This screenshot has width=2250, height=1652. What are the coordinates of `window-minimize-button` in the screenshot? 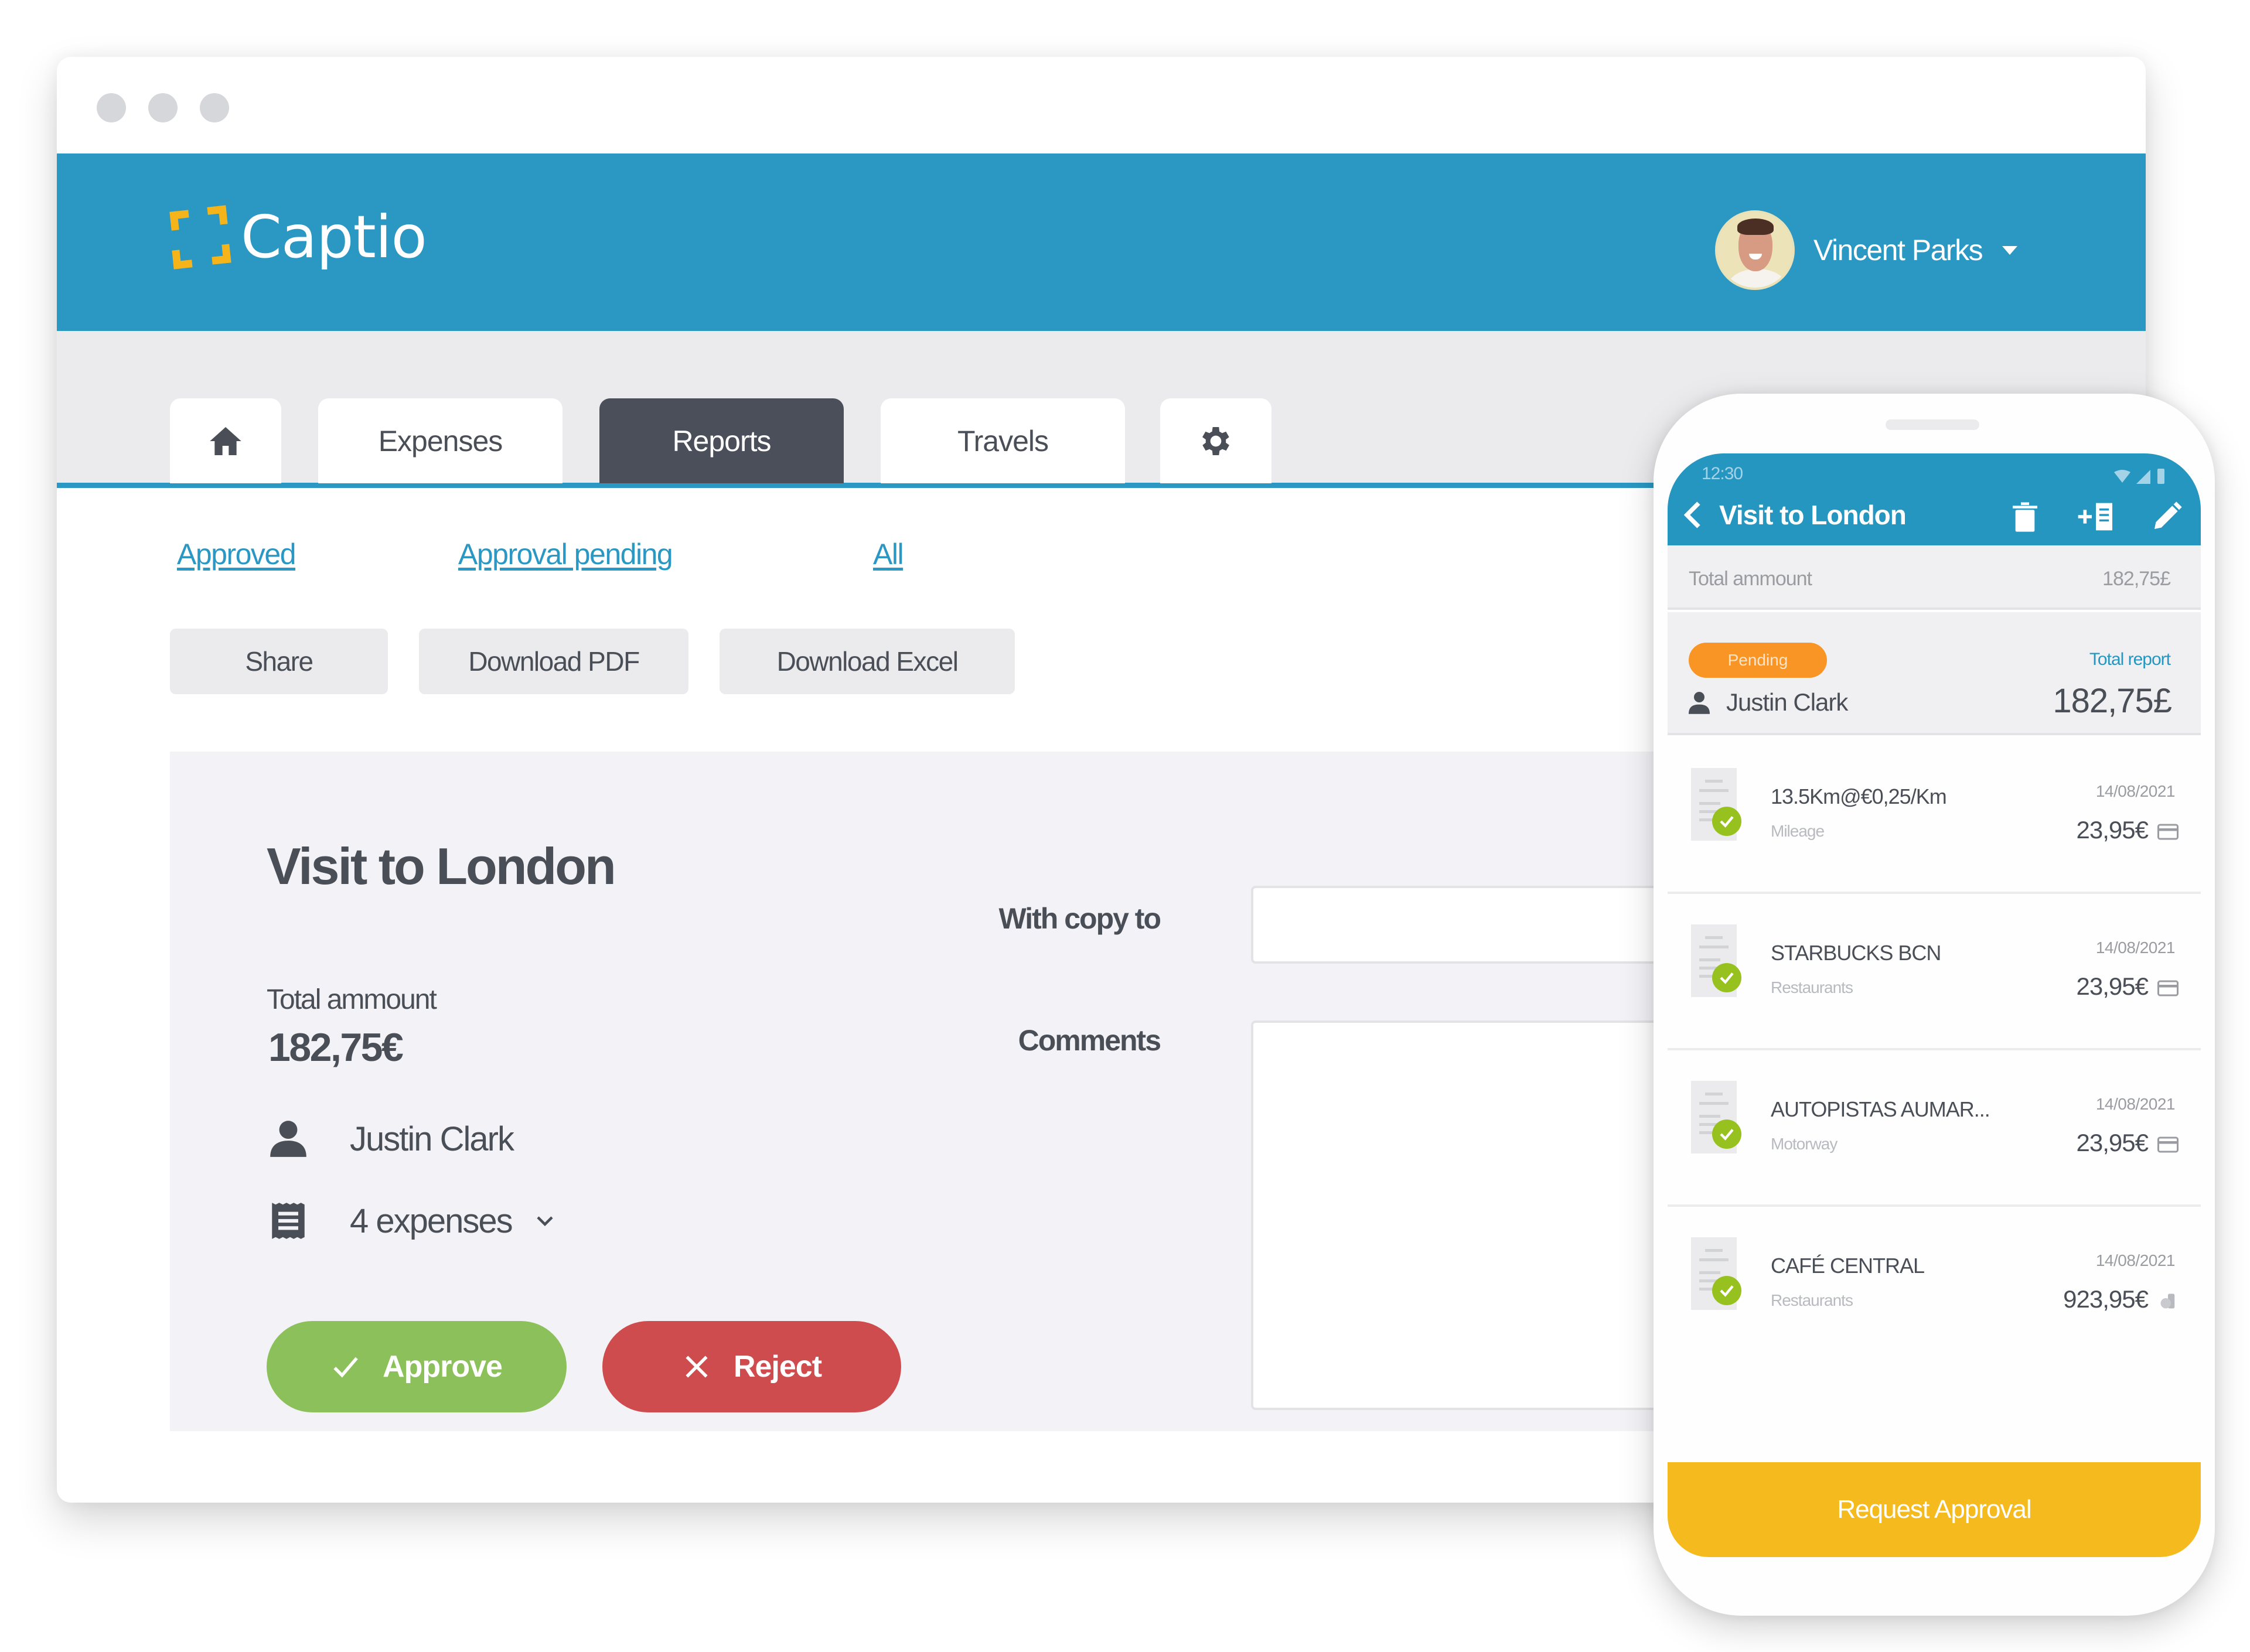 It's located at (163, 107).